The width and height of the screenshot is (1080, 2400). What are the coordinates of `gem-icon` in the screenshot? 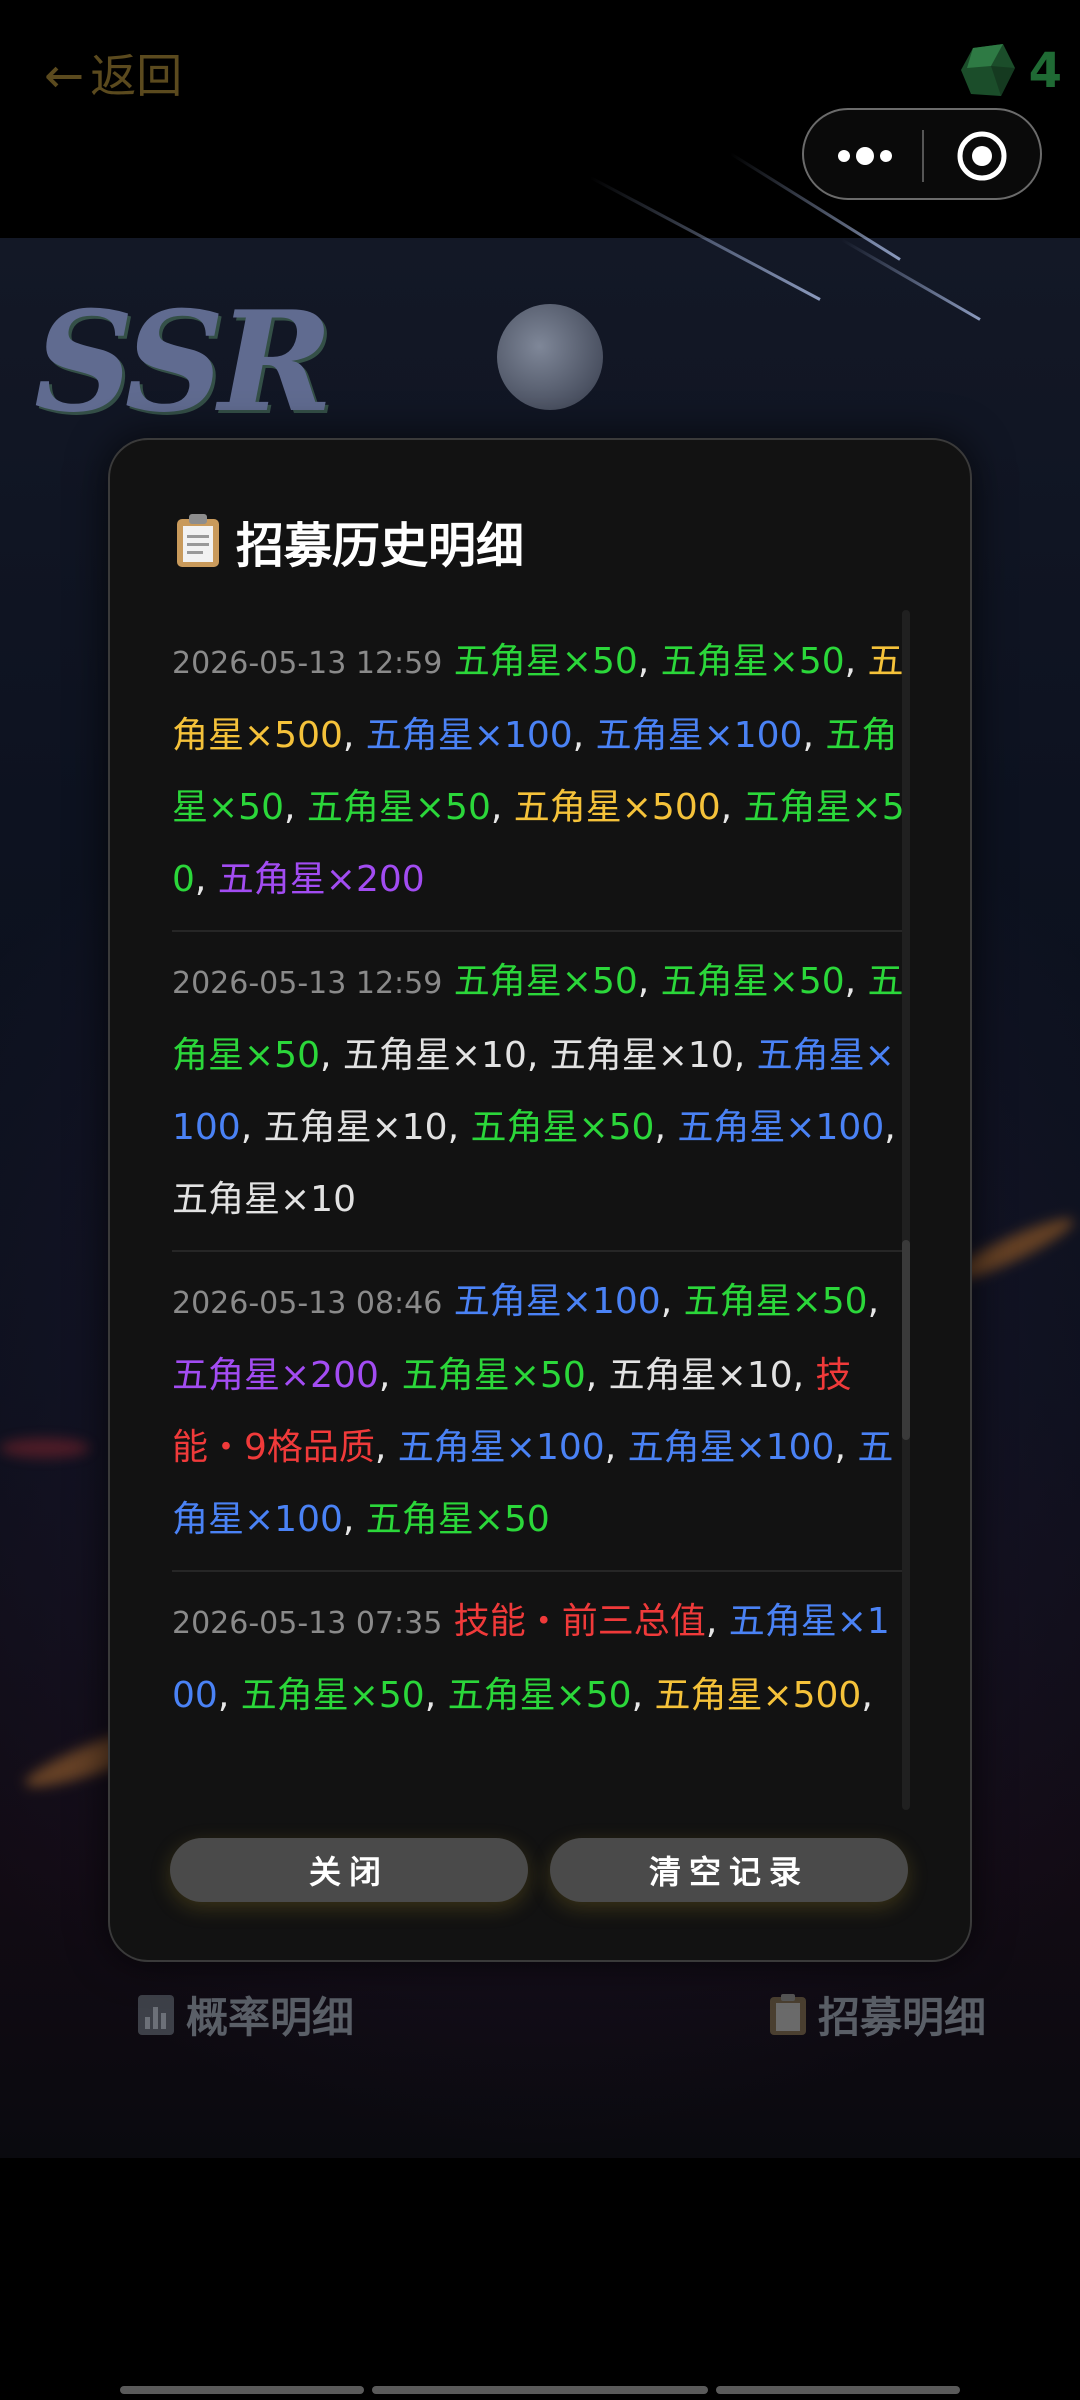 It's located at (987, 70).